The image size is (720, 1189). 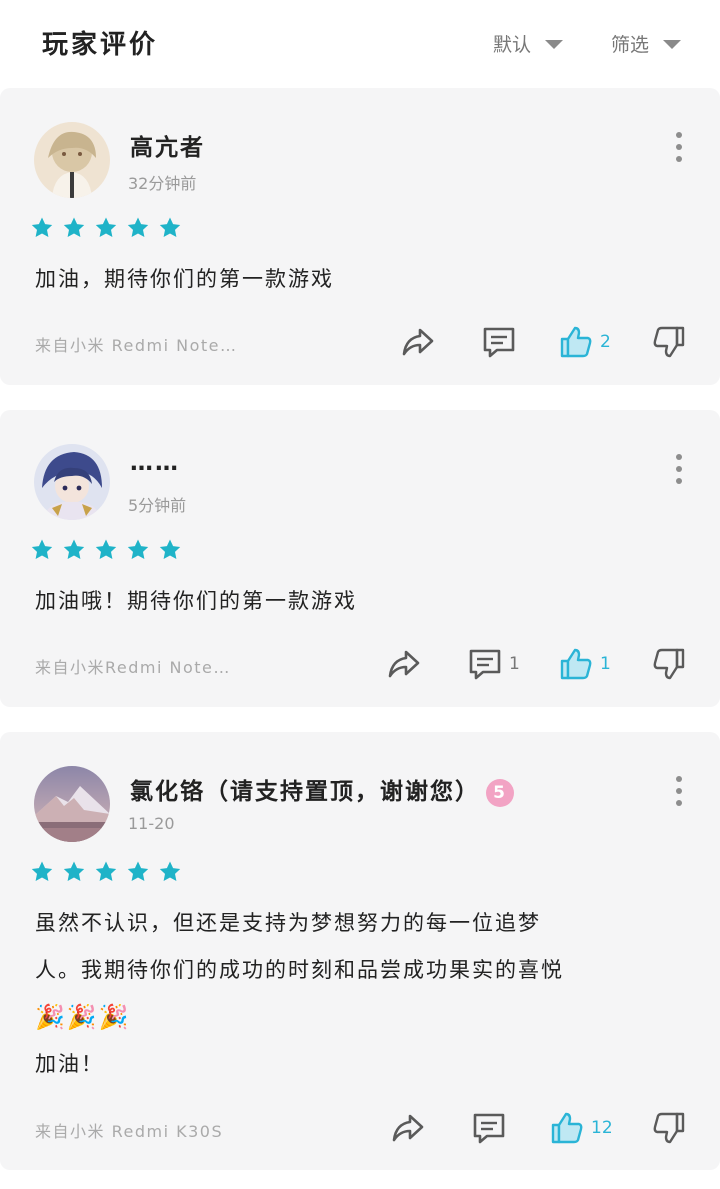 What do you see at coordinates (288, 923) in the screenshot?
I see `review-text-line: 虽然不认识，但还是支持为梦想努力的每一位追梦` at bounding box center [288, 923].